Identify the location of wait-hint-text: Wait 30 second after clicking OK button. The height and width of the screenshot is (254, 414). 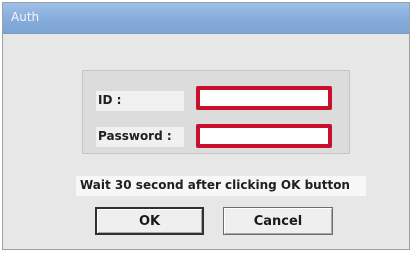
(215, 185).